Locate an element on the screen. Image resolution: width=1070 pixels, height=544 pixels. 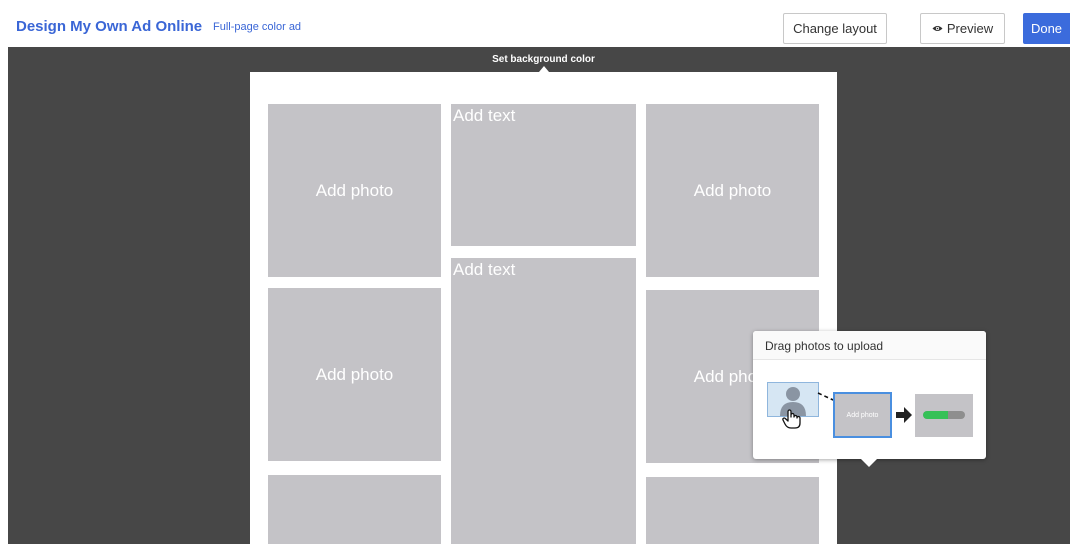
demo-photo-slot: Add photo is located at coordinates (862, 415).